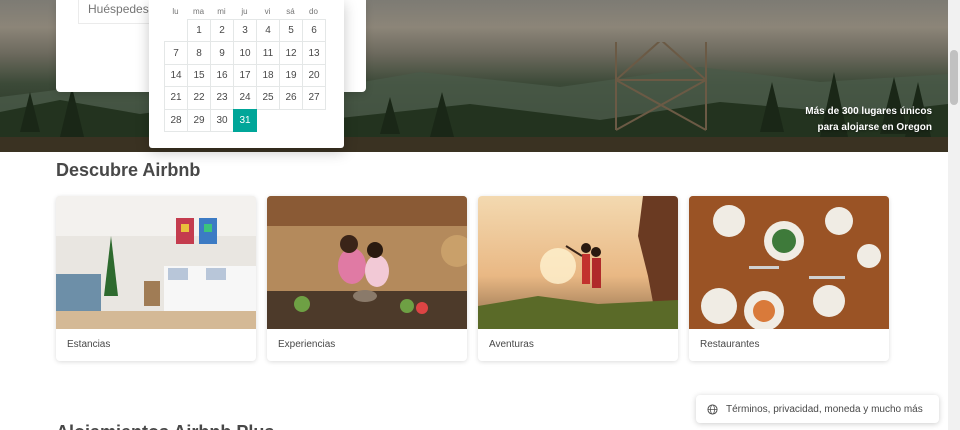 The height and width of the screenshot is (430, 960). Describe the element at coordinates (307, 344) in the screenshot. I see `card-label: Experiencias` at that location.